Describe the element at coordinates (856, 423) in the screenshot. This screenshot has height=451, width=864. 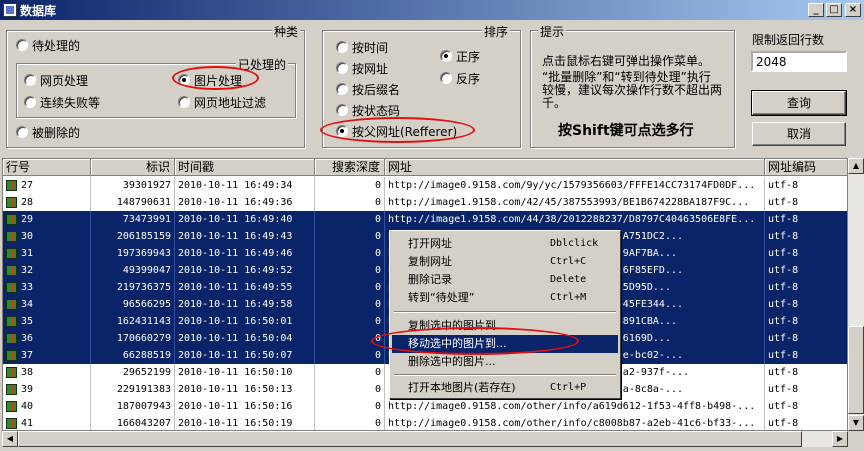
I see `scroll-down-icon: ▼` at that location.